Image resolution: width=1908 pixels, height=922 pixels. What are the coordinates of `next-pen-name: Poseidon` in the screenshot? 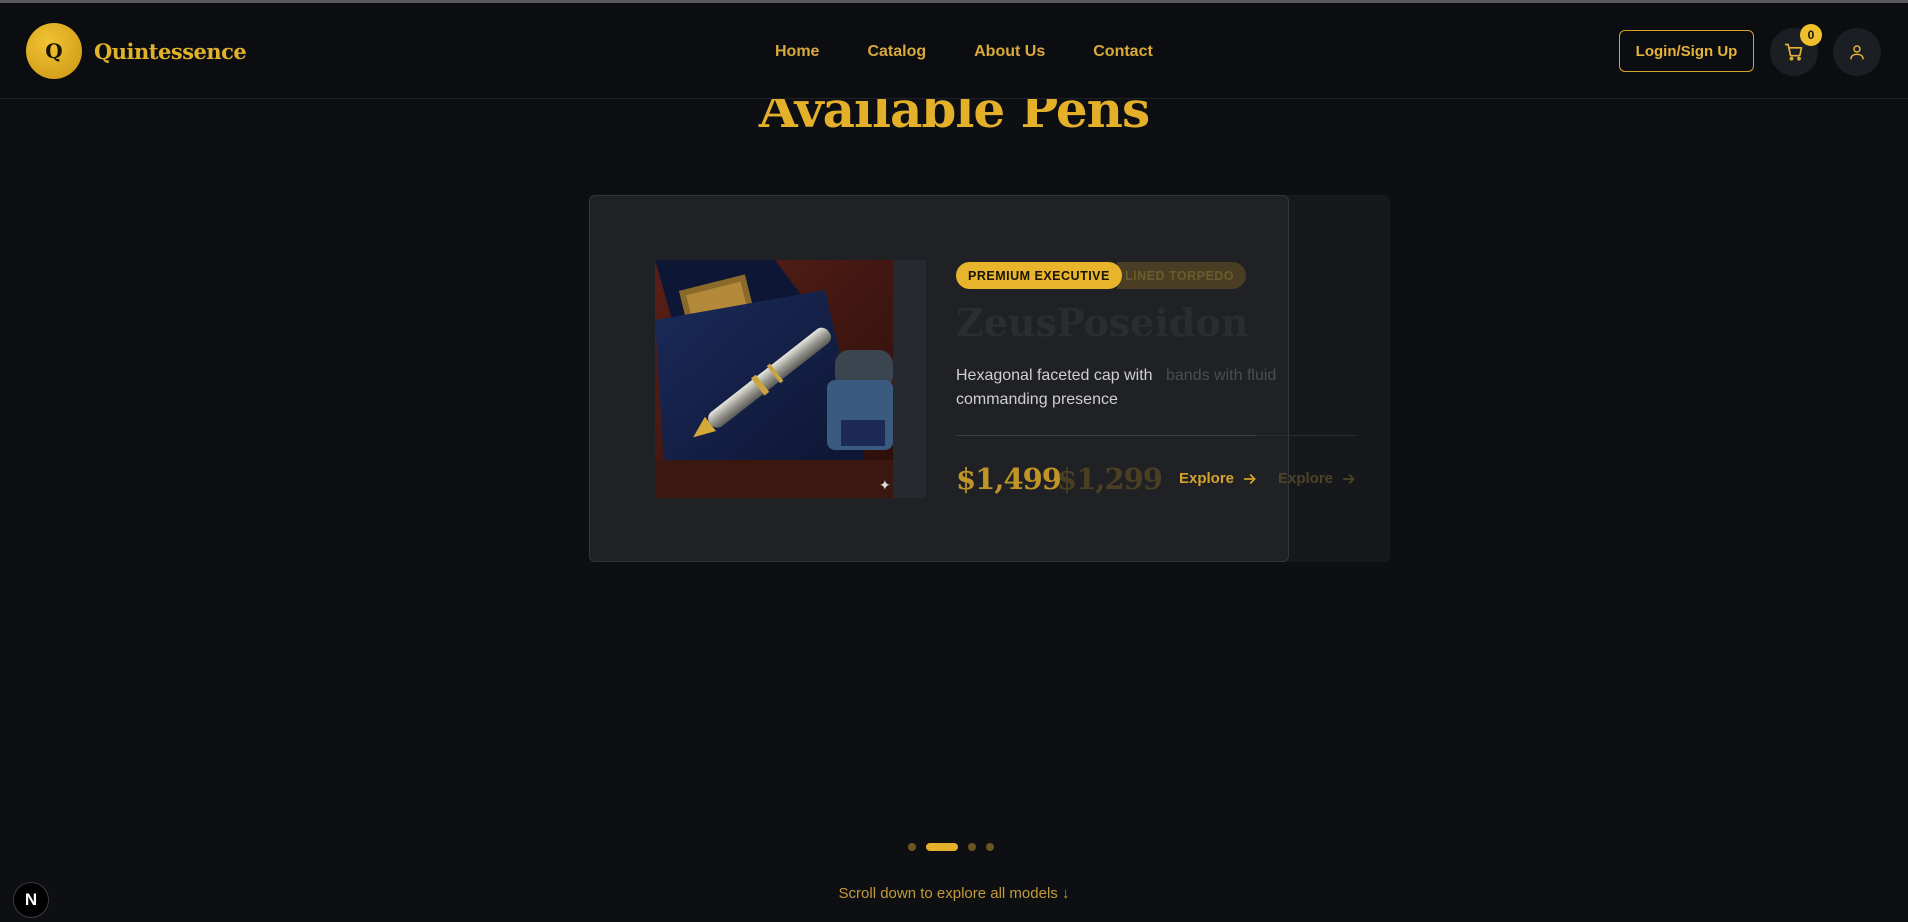 It's located at (1152, 322).